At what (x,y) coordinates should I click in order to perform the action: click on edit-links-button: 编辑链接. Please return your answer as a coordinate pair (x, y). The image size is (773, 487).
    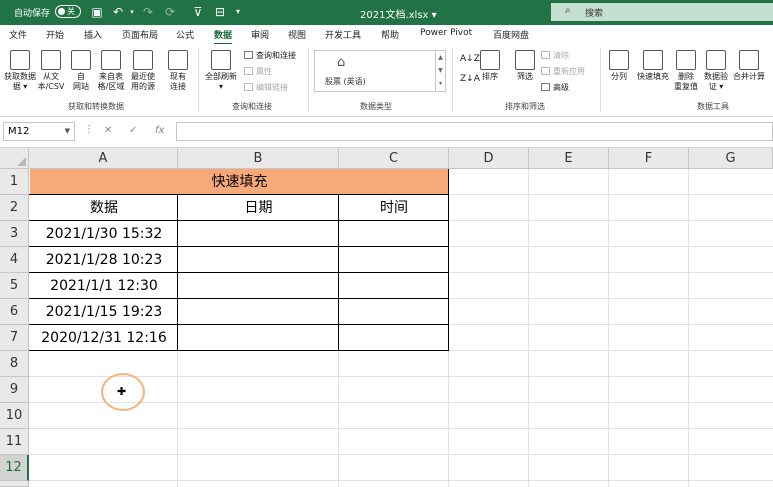
    Looking at the image, I should click on (266, 88).